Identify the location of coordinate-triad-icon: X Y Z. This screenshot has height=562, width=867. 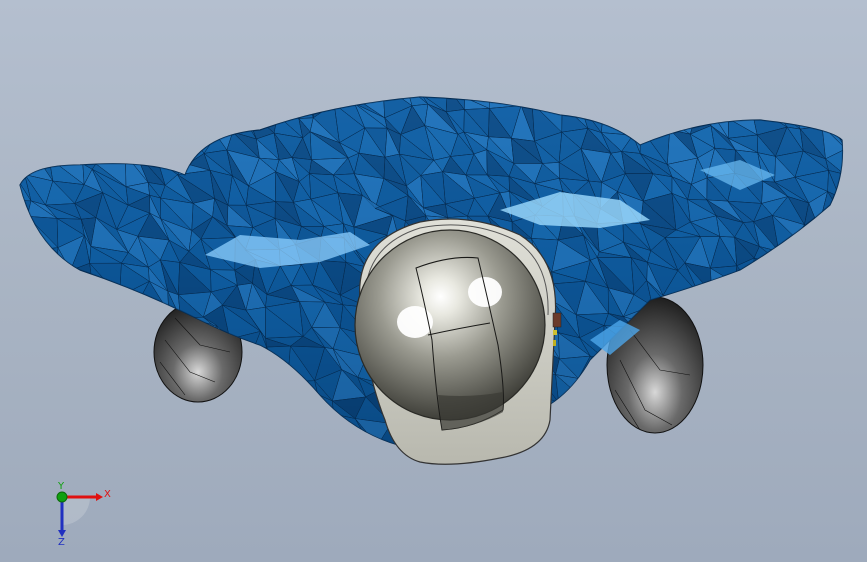
(83, 514).